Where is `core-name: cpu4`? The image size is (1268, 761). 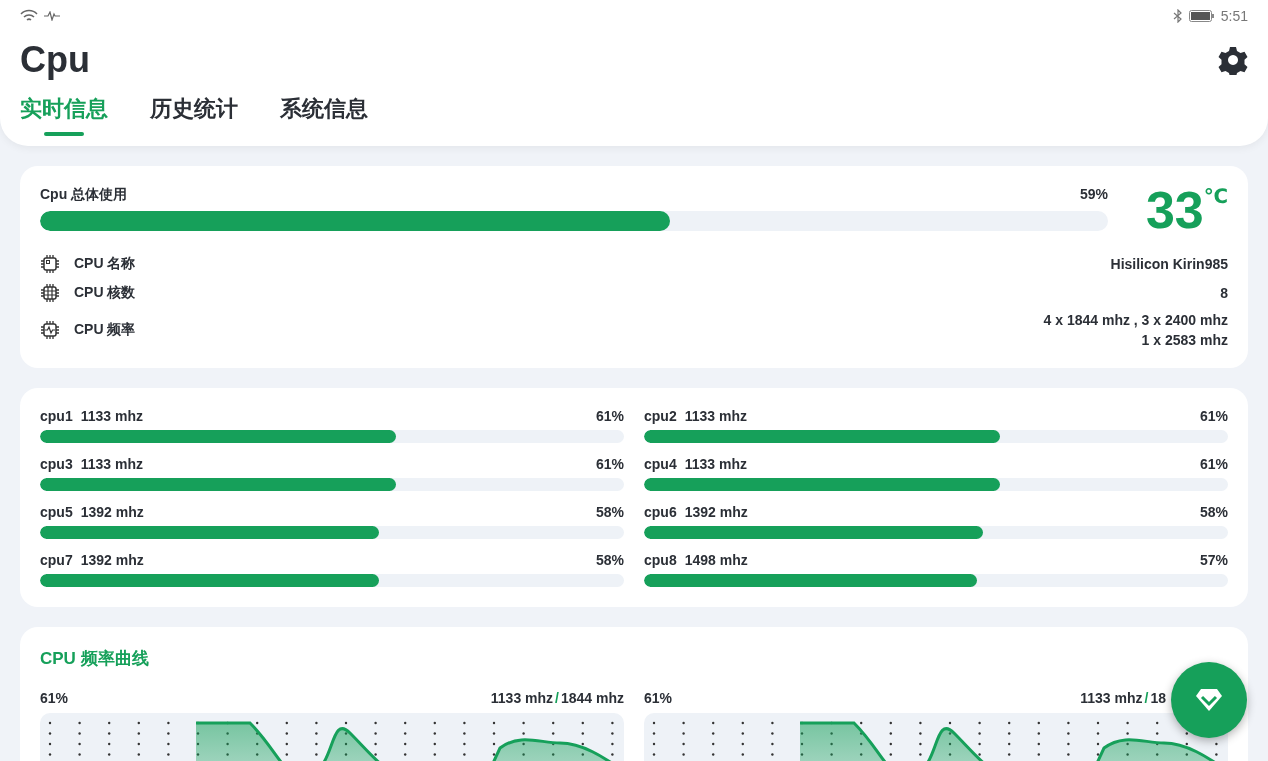 core-name: cpu4 is located at coordinates (660, 464).